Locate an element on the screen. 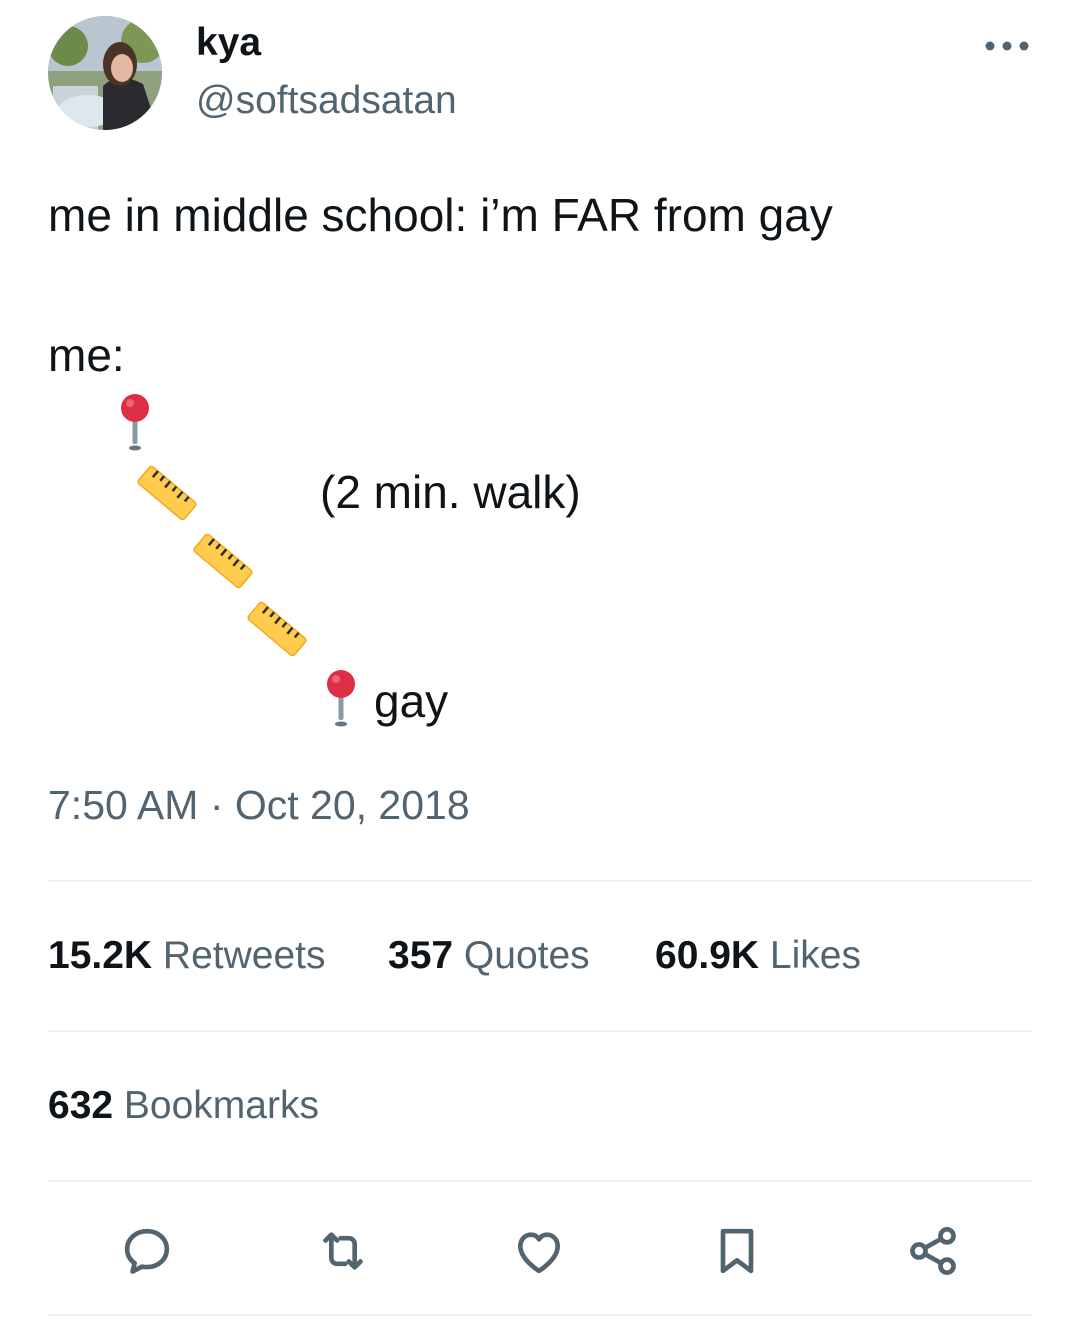 Image resolution: width=1080 pixels, height=1321 pixels. bookmark-button is located at coordinates (737, 1251).